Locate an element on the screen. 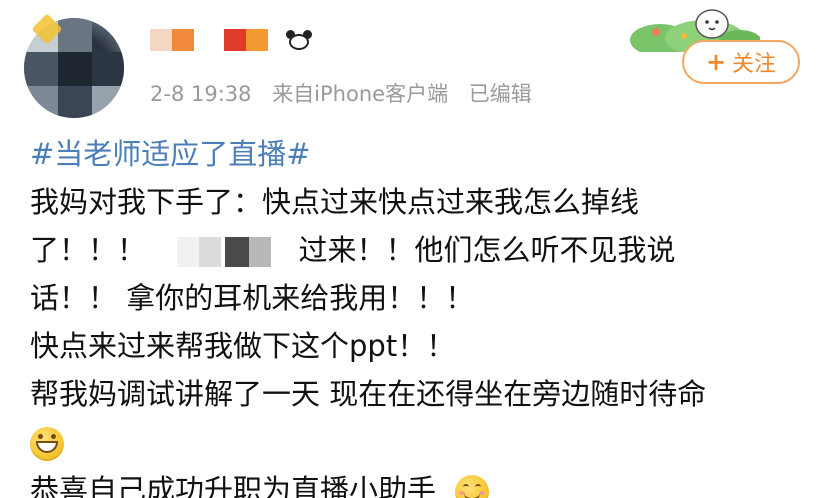 The height and width of the screenshot is (498, 828). content-text: 了！！！ is located at coordinates (88, 250).